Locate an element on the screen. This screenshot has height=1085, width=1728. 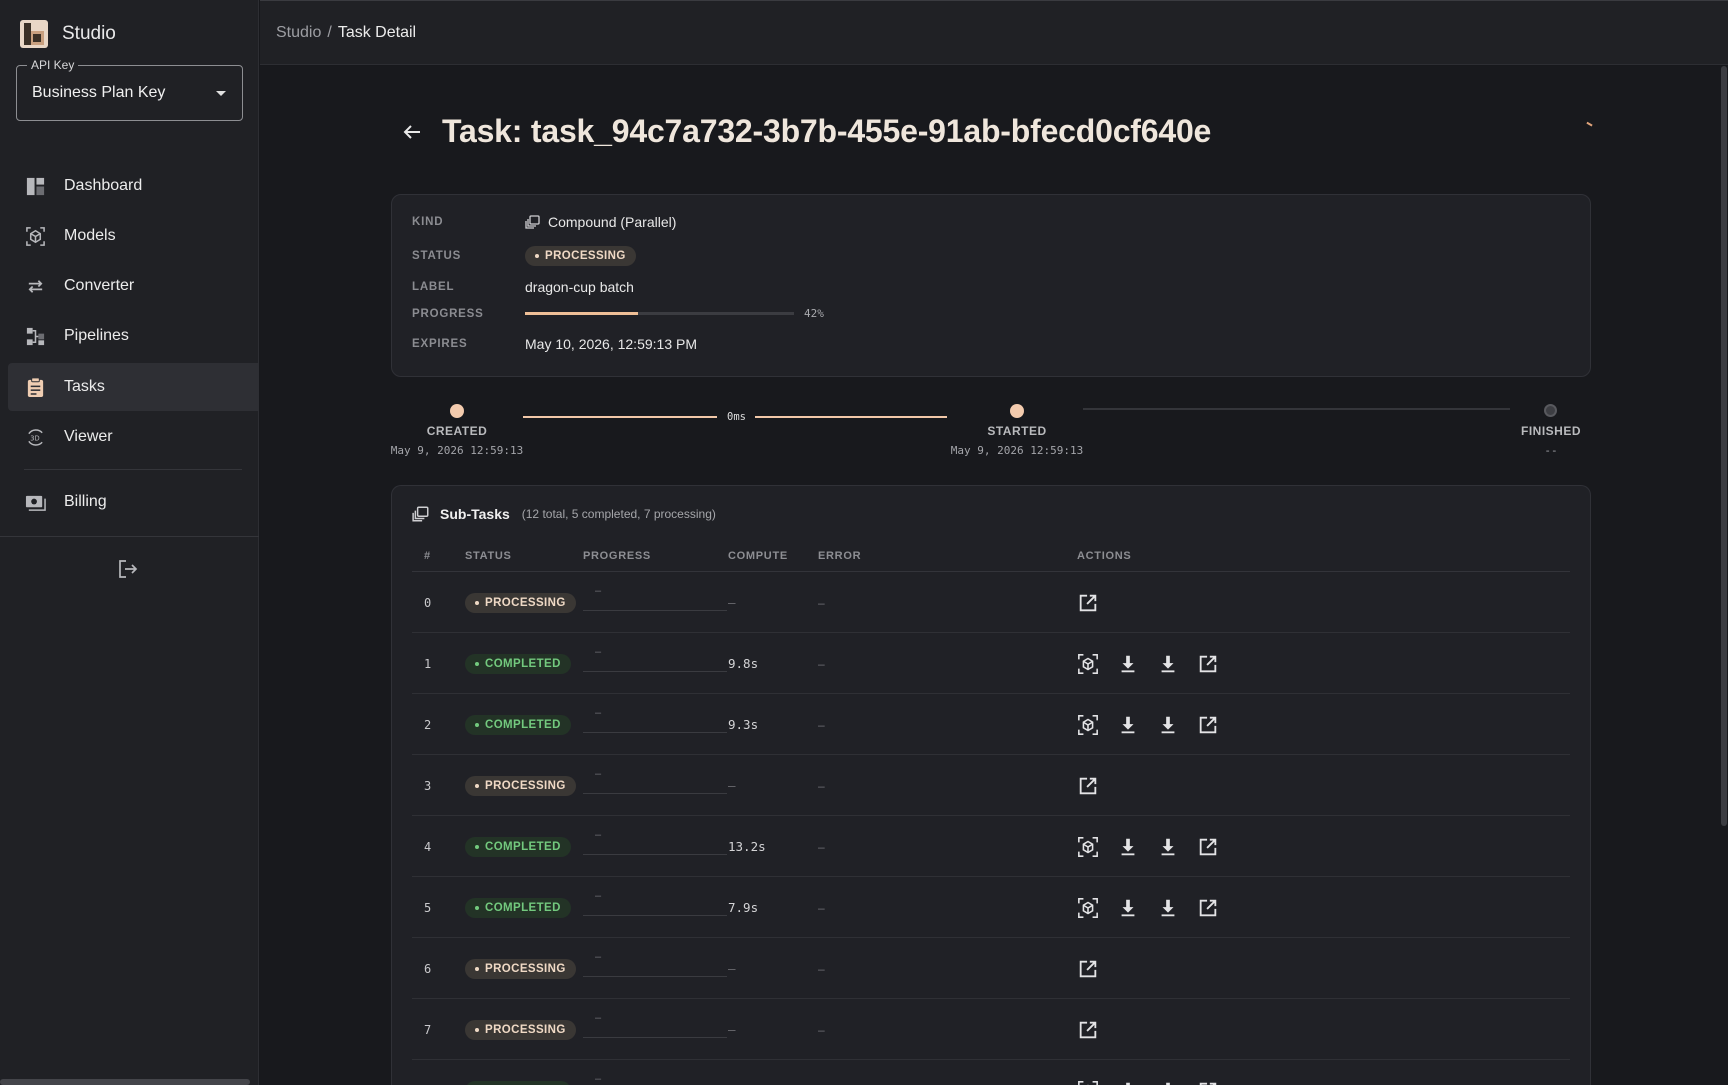
timeline-node-created is located at coordinates (457, 411).